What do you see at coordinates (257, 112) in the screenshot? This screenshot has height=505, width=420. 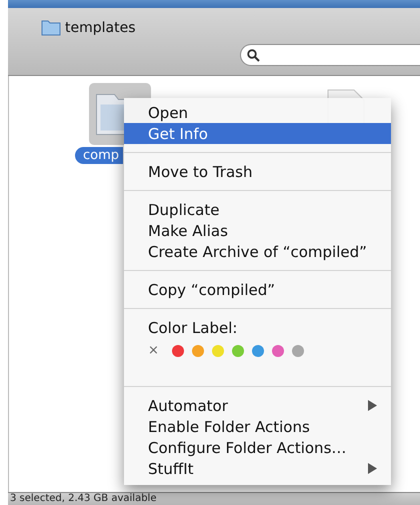 I see `menu-item: Open` at bounding box center [257, 112].